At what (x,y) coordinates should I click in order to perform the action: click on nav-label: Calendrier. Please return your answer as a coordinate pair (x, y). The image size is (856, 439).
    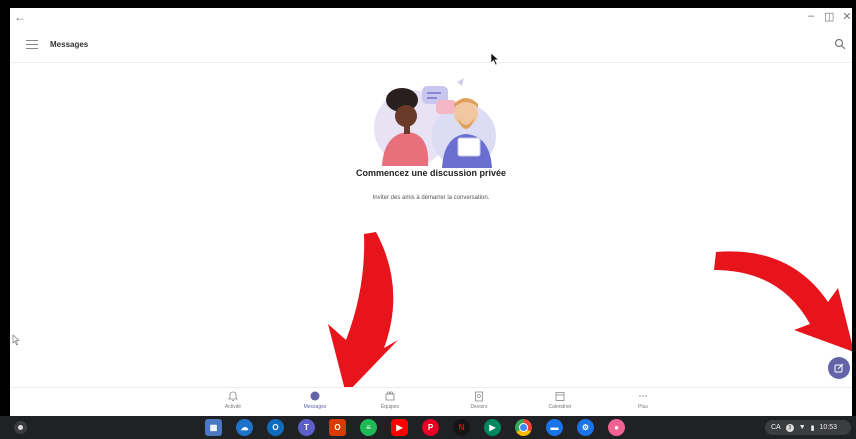
    Looking at the image, I should click on (560, 407).